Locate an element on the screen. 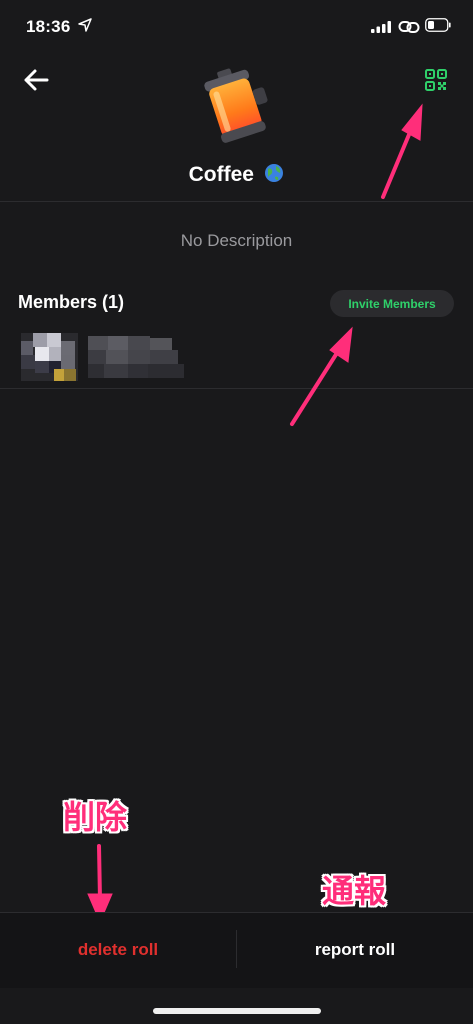  report-roll-button: report roll is located at coordinates (355, 950).